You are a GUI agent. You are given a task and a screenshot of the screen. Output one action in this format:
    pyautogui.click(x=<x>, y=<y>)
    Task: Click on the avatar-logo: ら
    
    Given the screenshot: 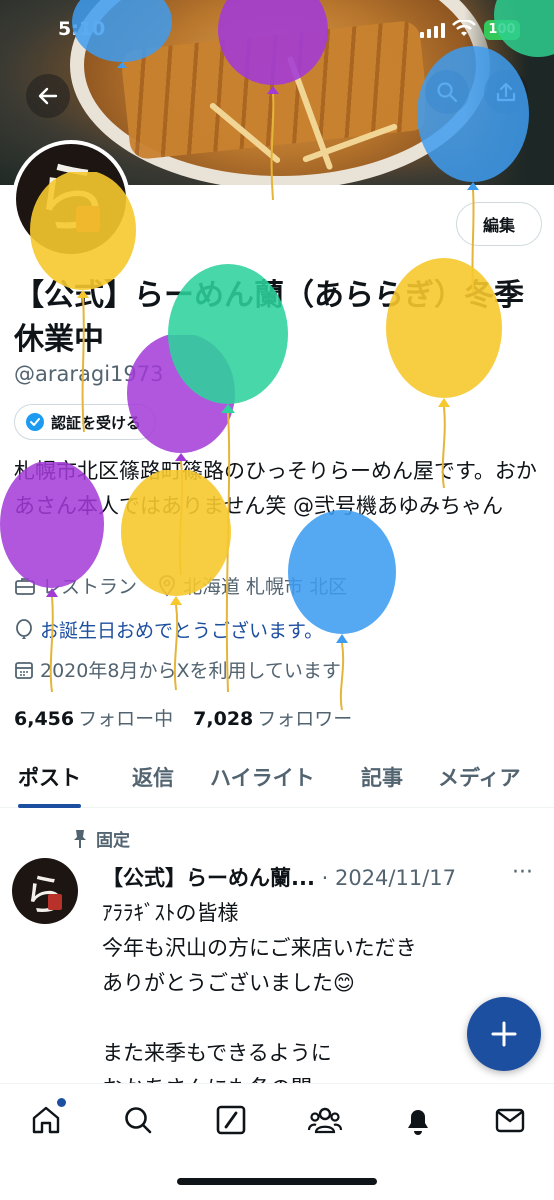 What is the action you would take?
    pyautogui.click(x=71, y=199)
    